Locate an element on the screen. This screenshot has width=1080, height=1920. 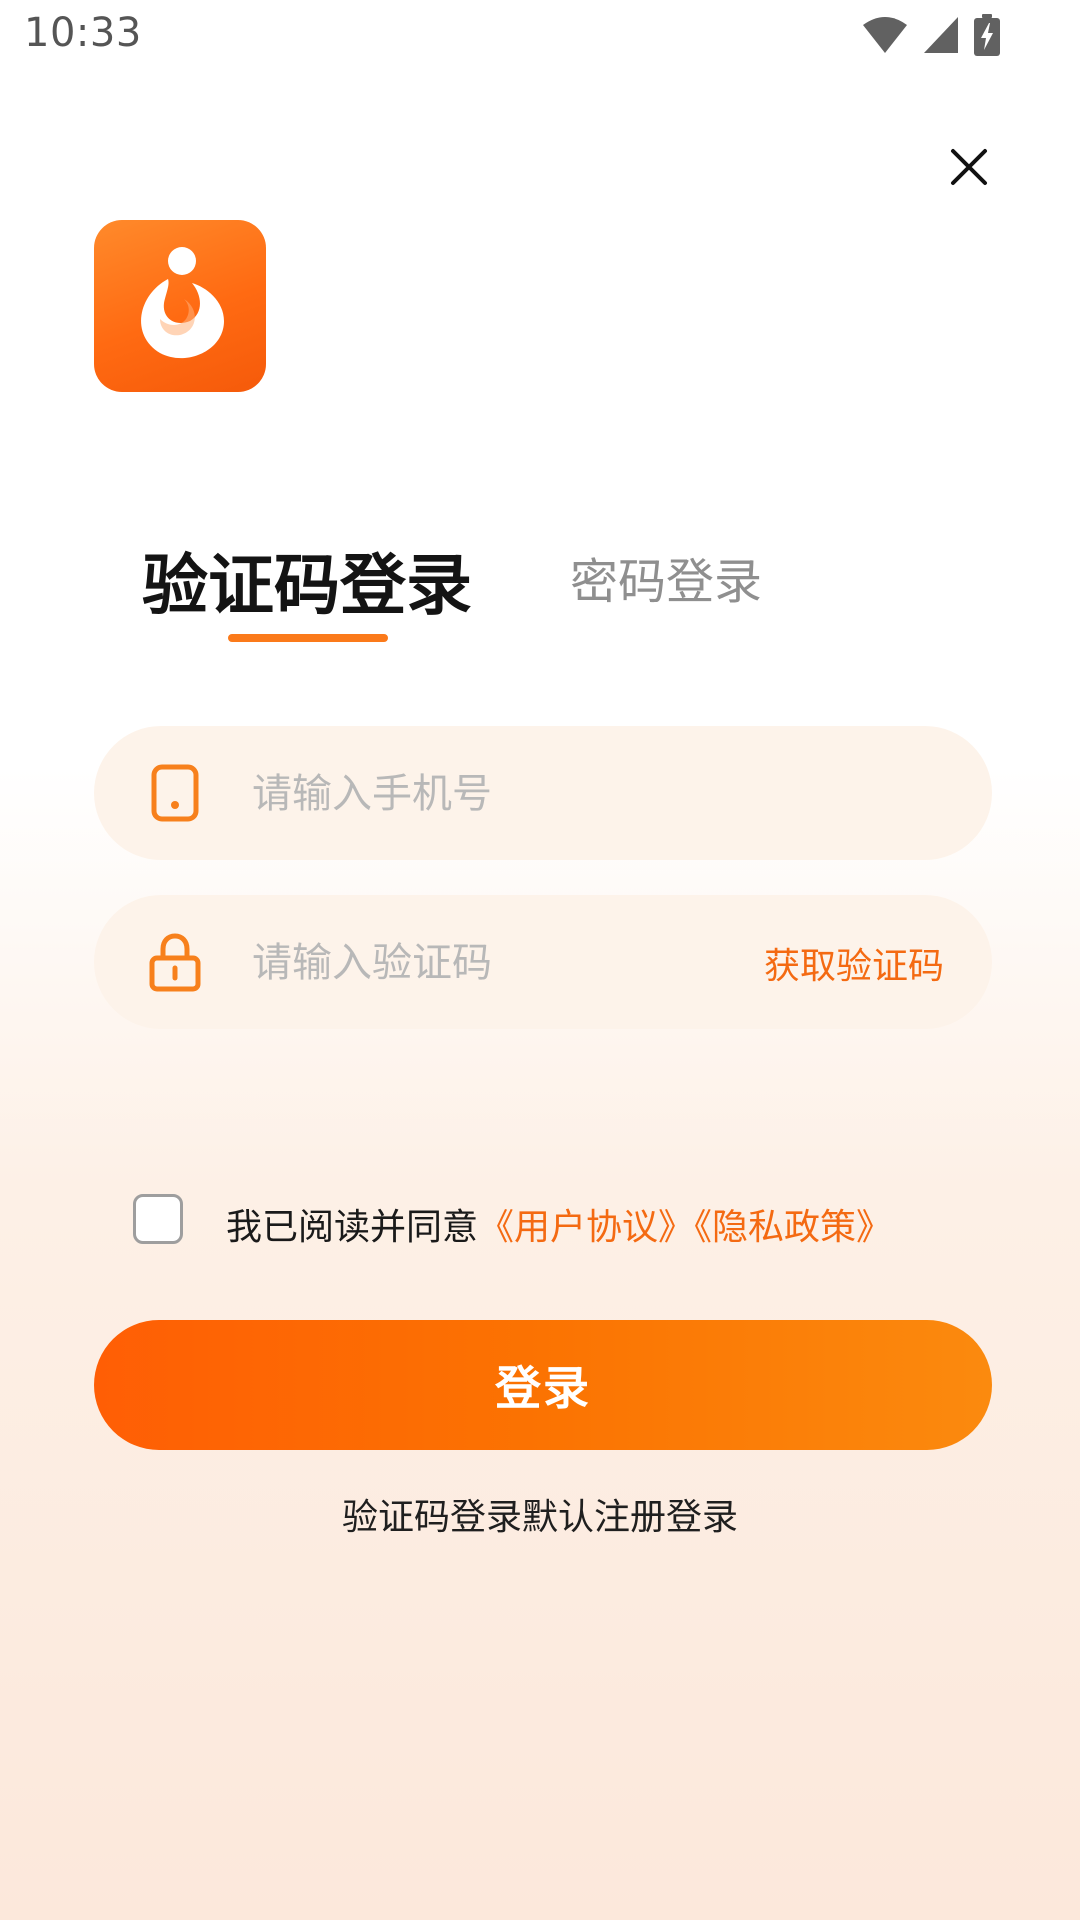
code-input is located at coordinates (532, 963).